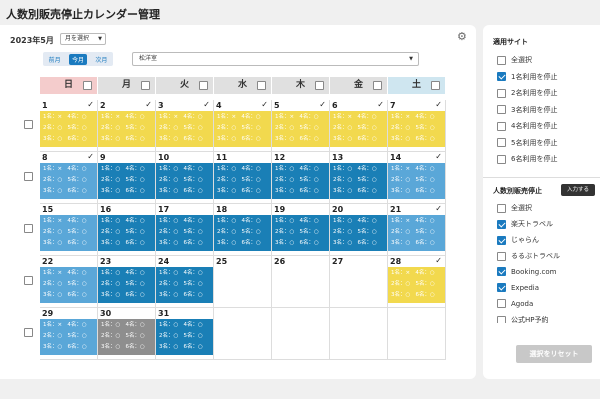 The width and height of the screenshot is (600, 399). What do you see at coordinates (185, 126) in the screenshot?
I see `day-cell: 3 ✓ 1名：× 4名：○ 2名：○ 5名：○ 3名：○ 6名：○` at bounding box center [185, 126].